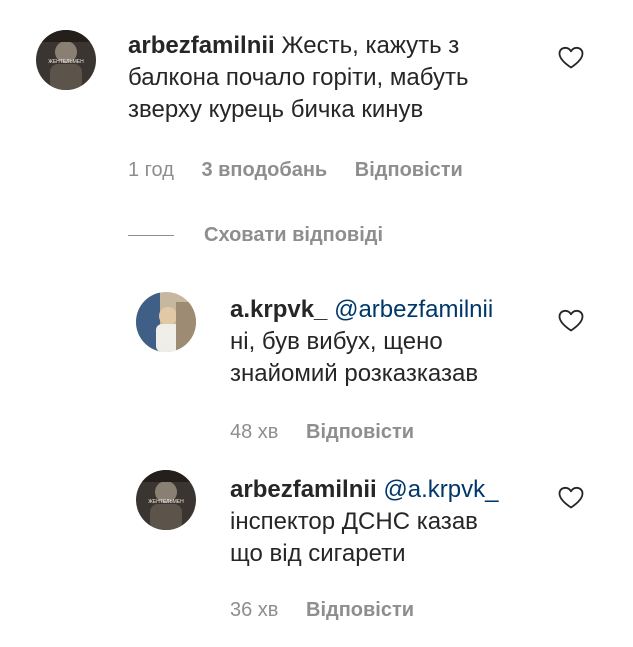 Image resolution: width=633 pixels, height=647 pixels. What do you see at coordinates (413, 309) in the screenshot?
I see `reply-mention: @arbezfamilnii` at bounding box center [413, 309].